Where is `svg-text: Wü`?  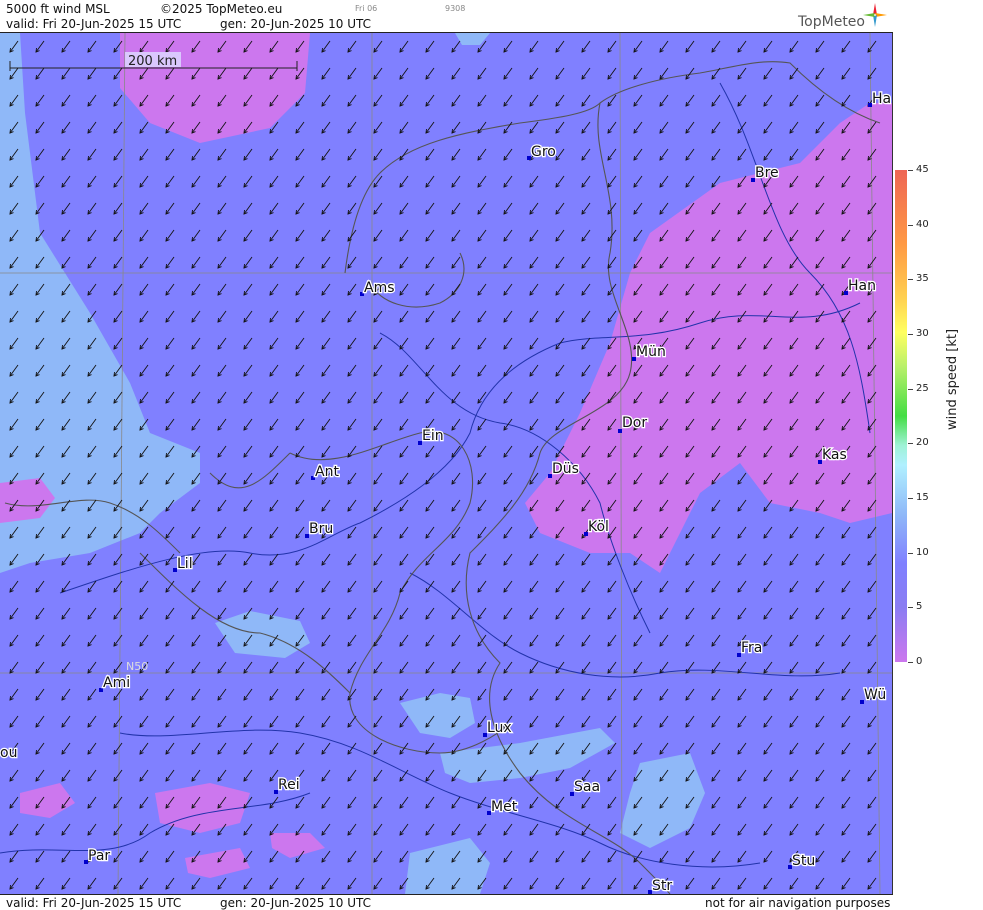 svg-text: Wü is located at coordinates (875, 695).